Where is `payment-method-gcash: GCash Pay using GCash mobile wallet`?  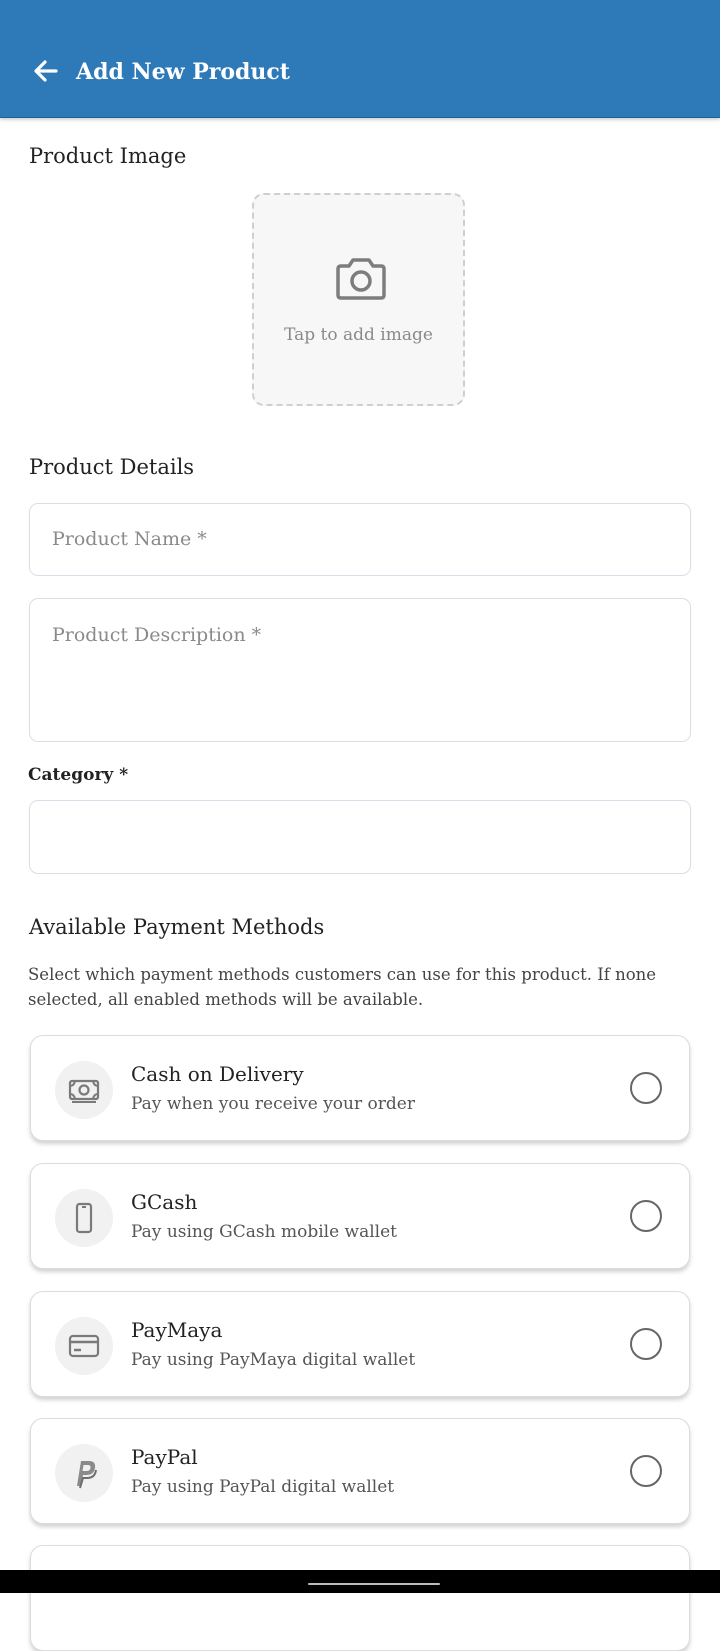 payment-method-gcash: GCash Pay using GCash mobile wallet is located at coordinates (360, 1216).